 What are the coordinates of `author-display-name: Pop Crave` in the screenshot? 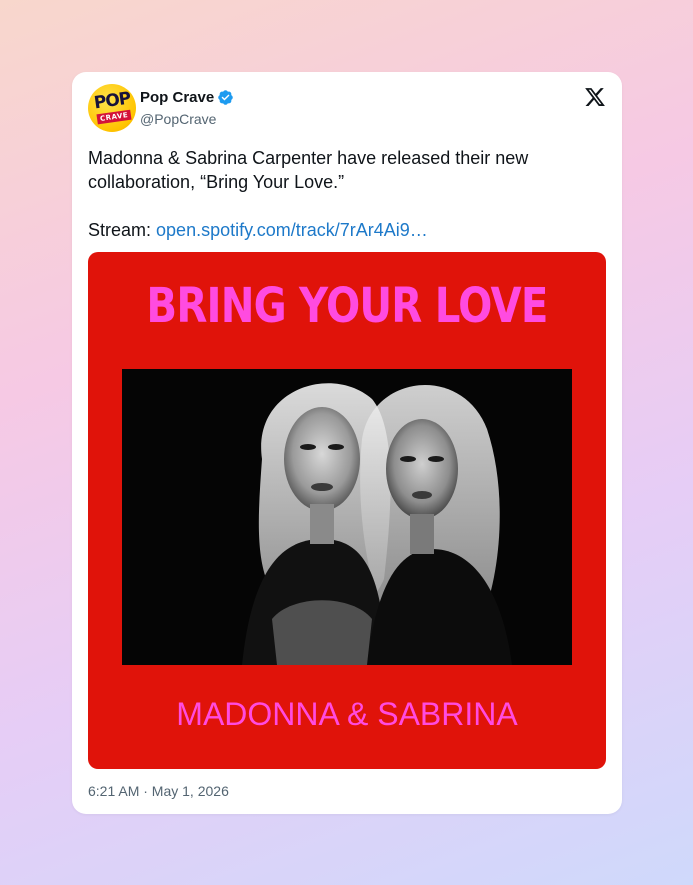 It's located at (177, 97).